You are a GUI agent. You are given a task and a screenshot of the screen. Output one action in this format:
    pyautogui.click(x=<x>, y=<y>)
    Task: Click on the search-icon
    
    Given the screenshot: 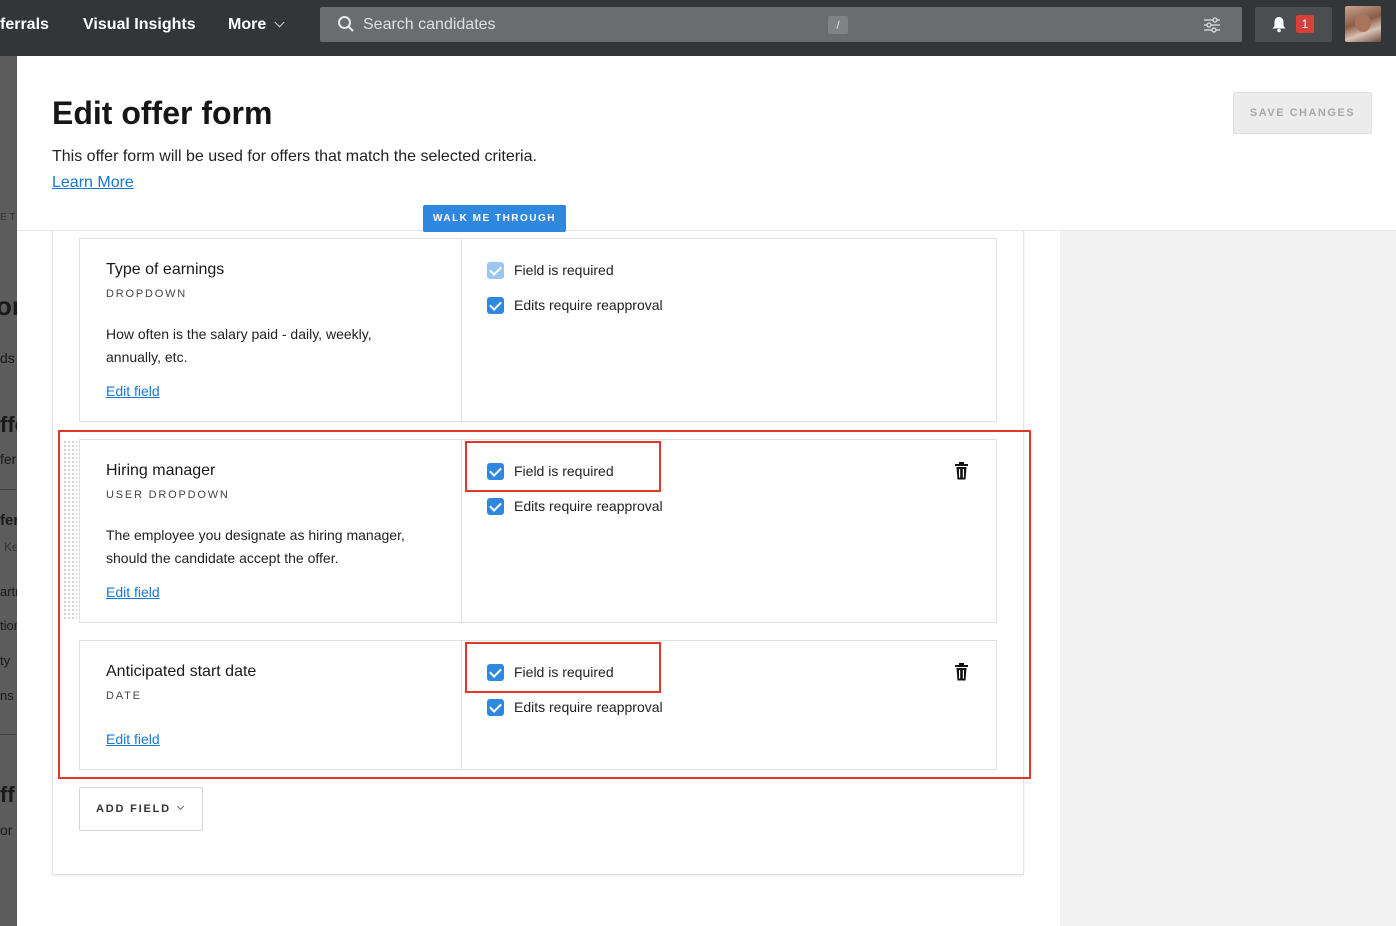 What is the action you would take?
    pyautogui.click(x=346, y=24)
    